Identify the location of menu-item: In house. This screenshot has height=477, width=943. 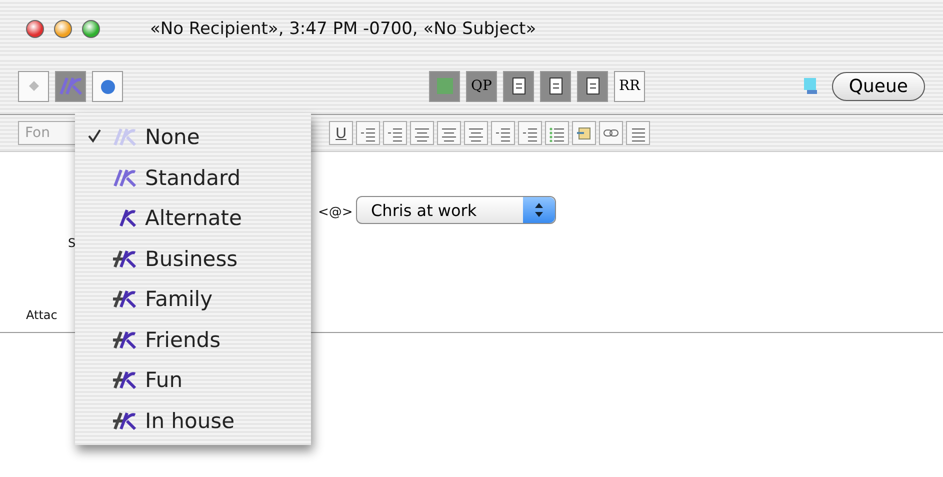
(193, 420).